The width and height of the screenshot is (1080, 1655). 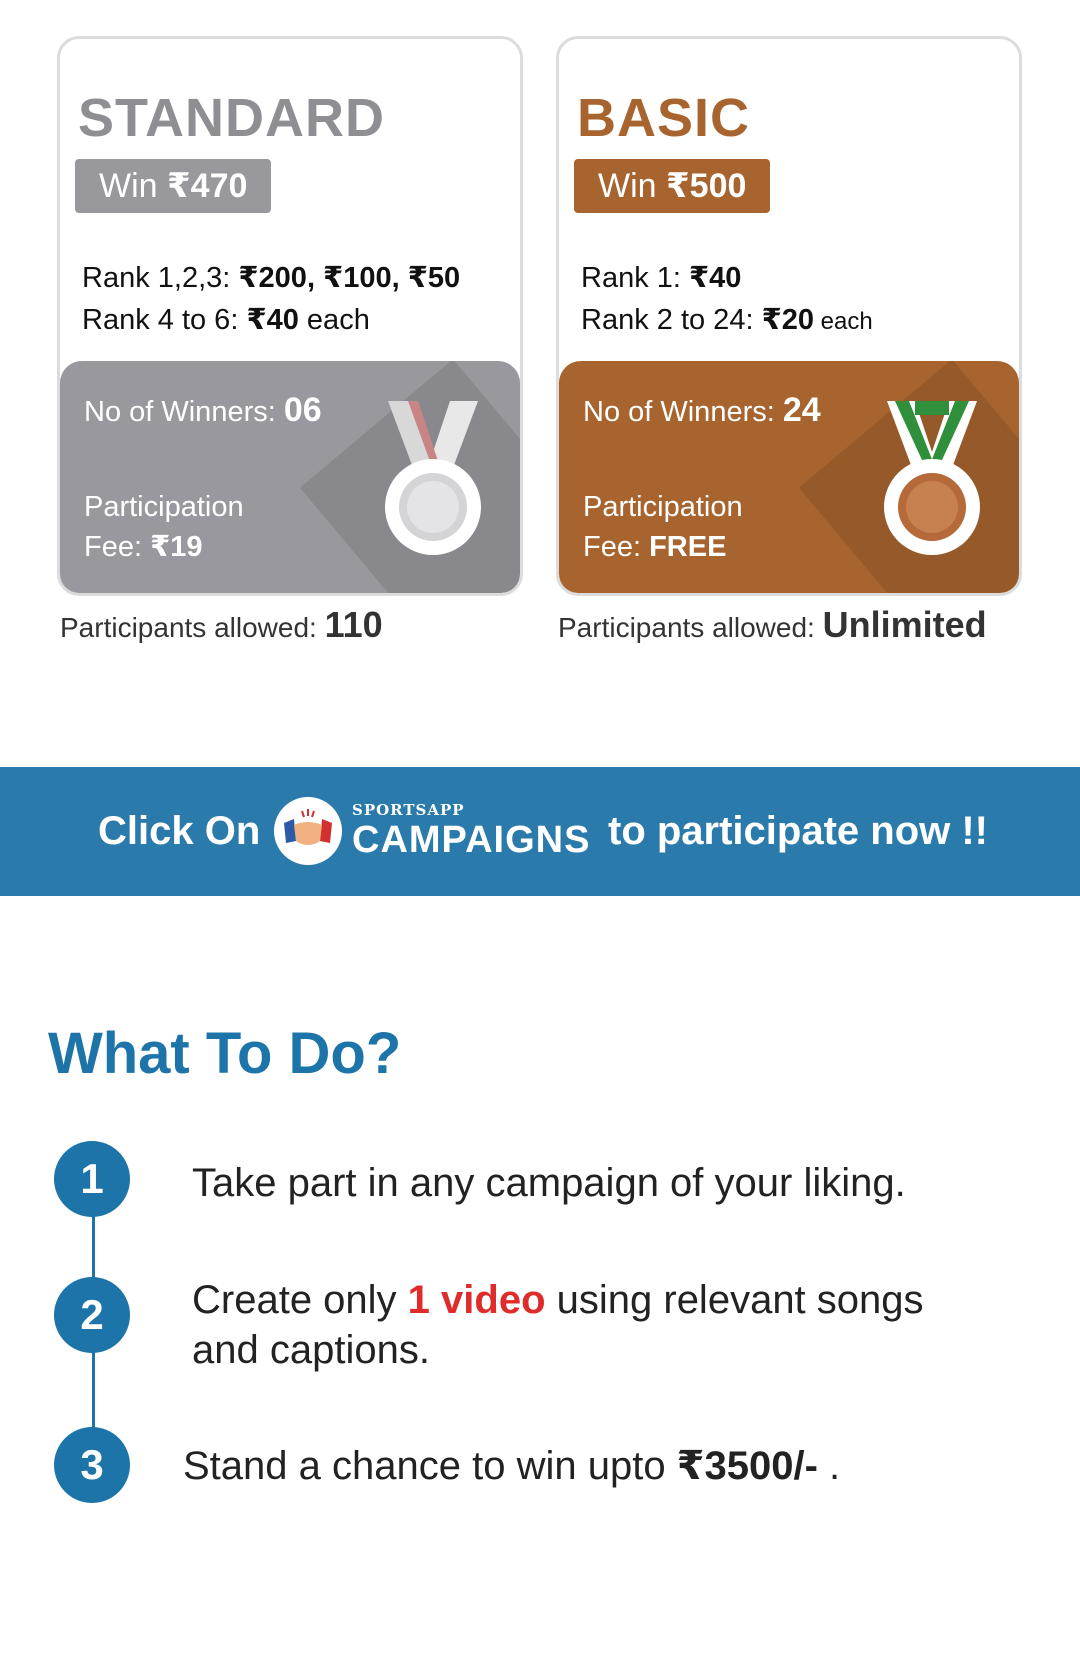 What do you see at coordinates (160, 278) in the screenshot?
I see `rank-label: Rank 1,2,3:` at bounding box center [160, 278].